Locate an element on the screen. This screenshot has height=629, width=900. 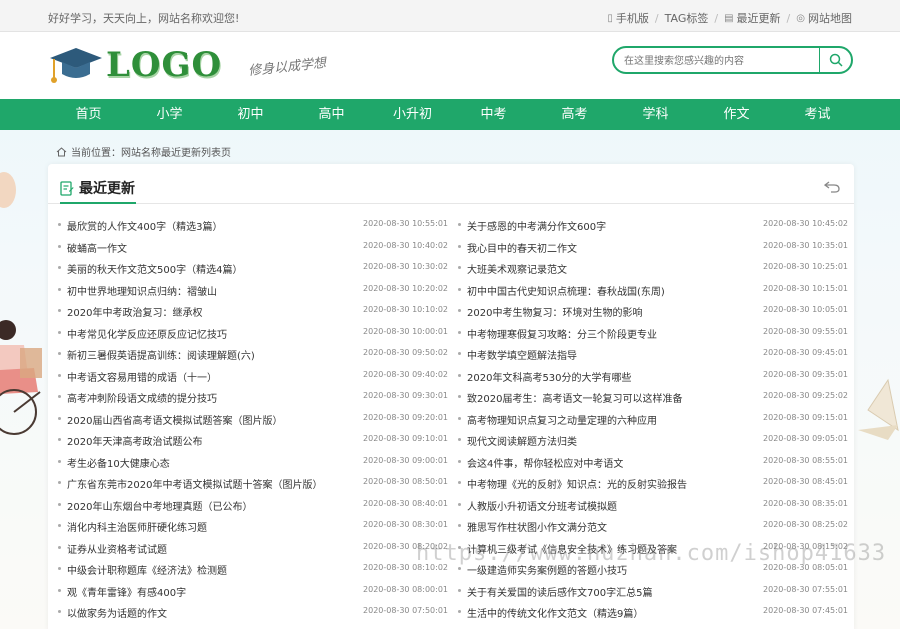
article-link: 考生必备10大健康心态 is located at coordinates (118, 462).